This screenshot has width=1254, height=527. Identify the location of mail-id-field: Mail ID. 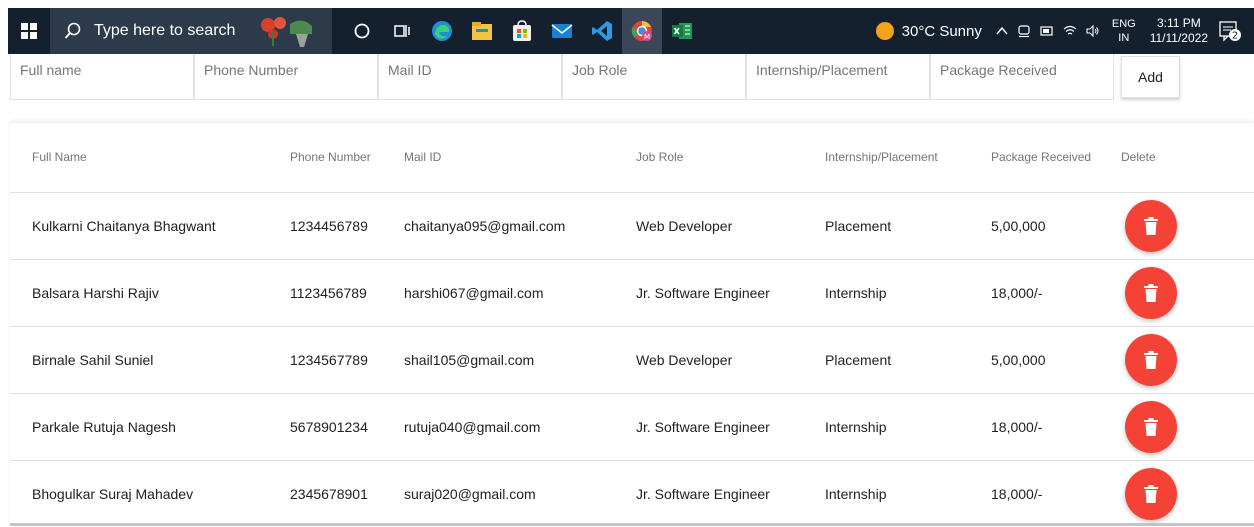
(470, 77).